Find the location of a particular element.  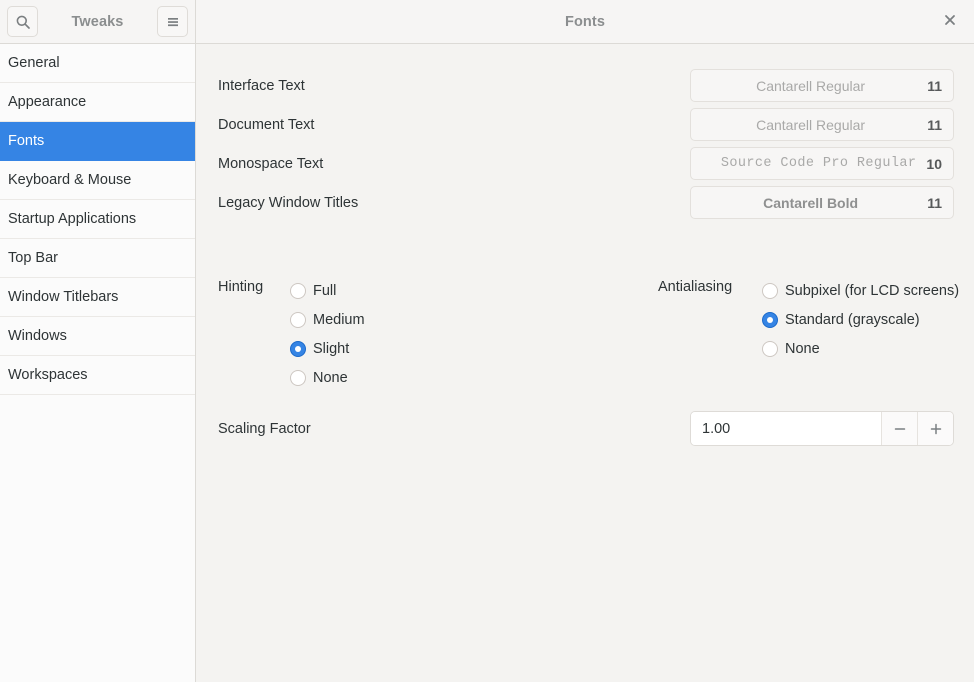

hinting-label: Hinting is located at coordinates (241, 287).